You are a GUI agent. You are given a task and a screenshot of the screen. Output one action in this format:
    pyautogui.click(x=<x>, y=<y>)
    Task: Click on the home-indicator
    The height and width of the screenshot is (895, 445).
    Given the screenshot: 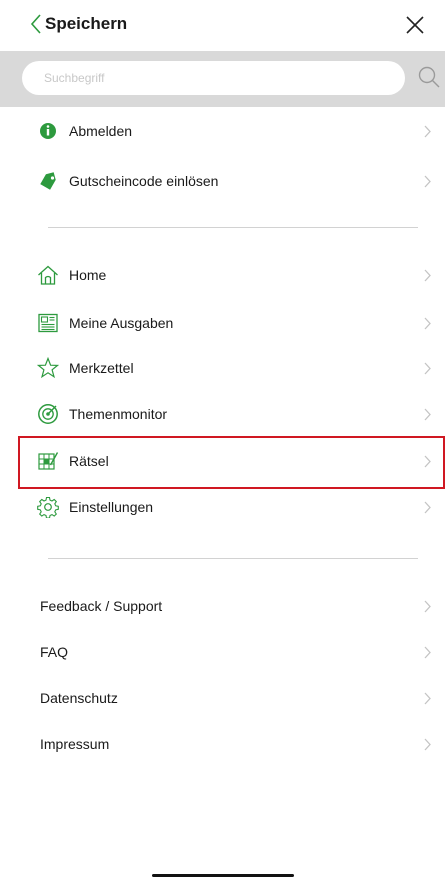 What is the action you would take?
    pyautogui.click(x=223, y=875)
    